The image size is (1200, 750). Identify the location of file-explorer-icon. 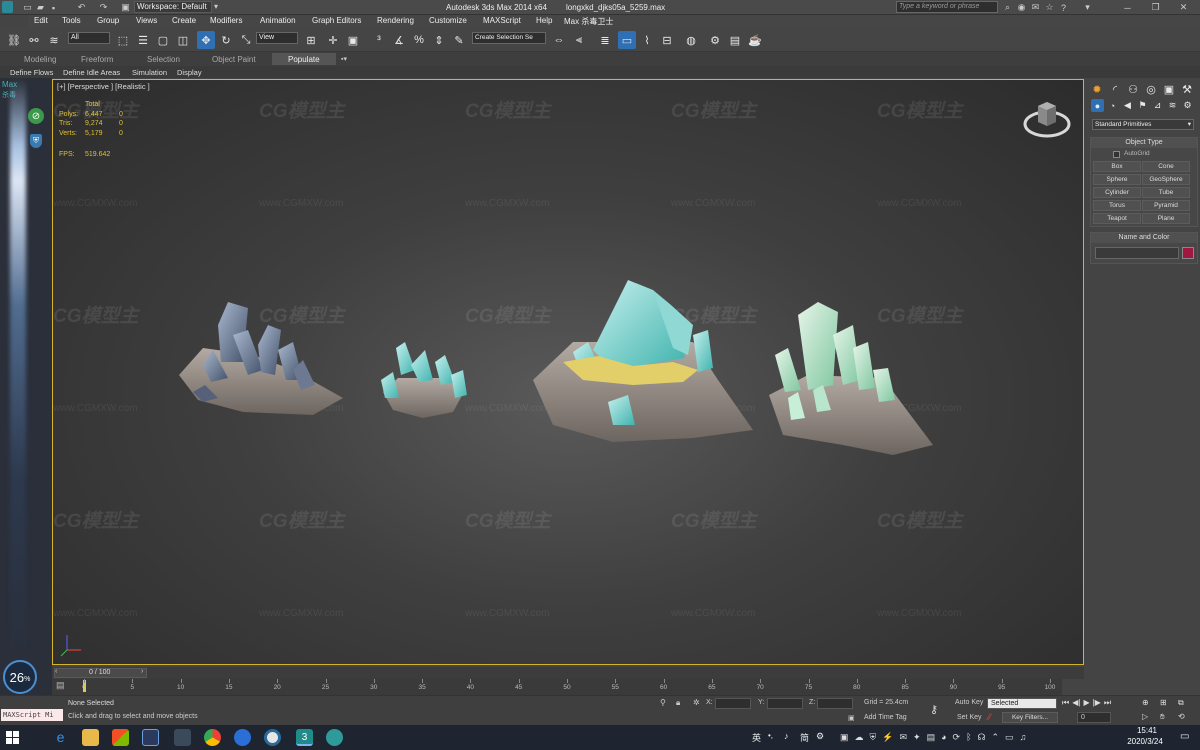
(90, 737).